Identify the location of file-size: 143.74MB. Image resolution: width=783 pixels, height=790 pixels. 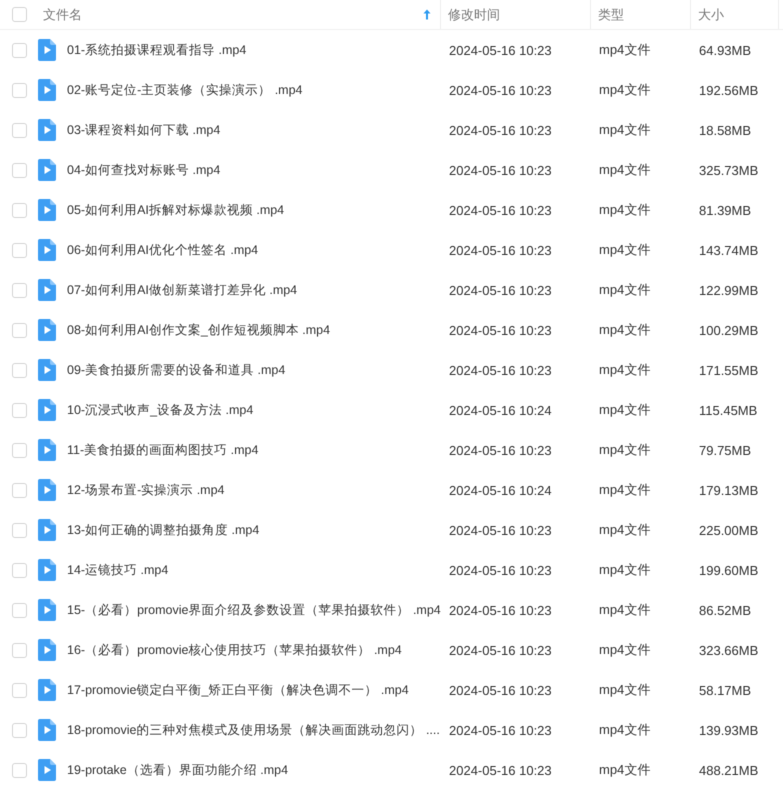
(728, 250).